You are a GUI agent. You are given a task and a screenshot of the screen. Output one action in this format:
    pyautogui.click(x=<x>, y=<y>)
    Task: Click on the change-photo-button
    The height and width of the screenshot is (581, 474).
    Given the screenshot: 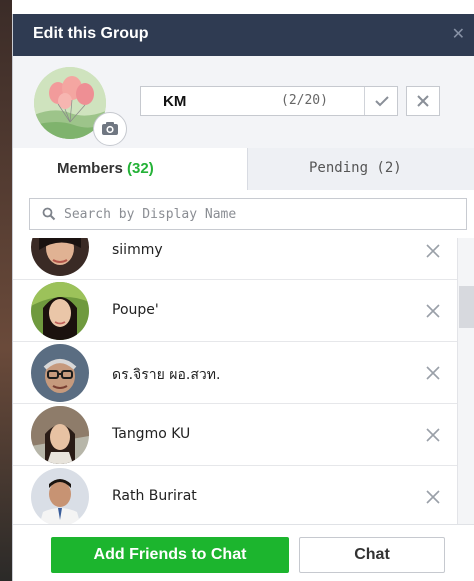 What is the action you would take?
    pyautogui.click(x=110, y=129)
    